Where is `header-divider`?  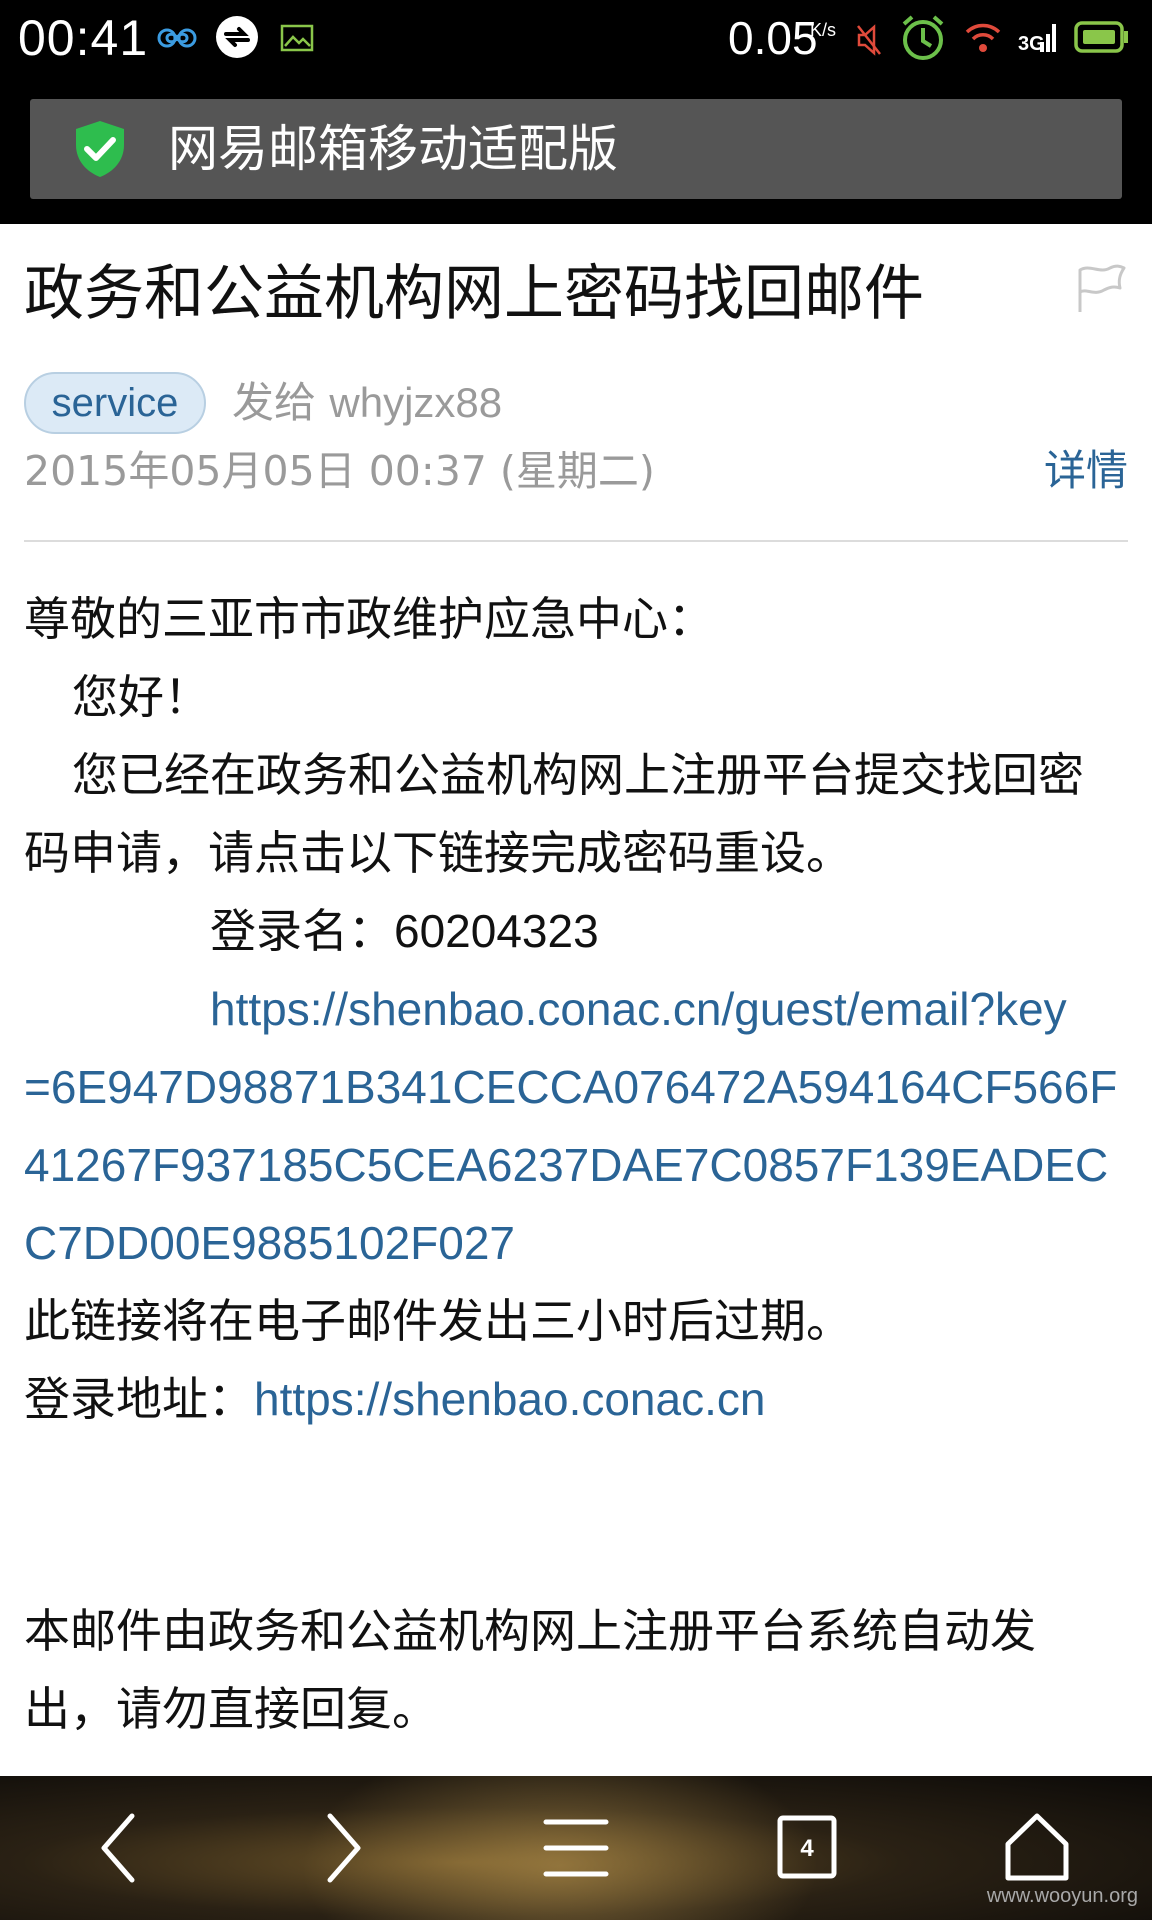
header-divider is located at coordinates (576, 541).